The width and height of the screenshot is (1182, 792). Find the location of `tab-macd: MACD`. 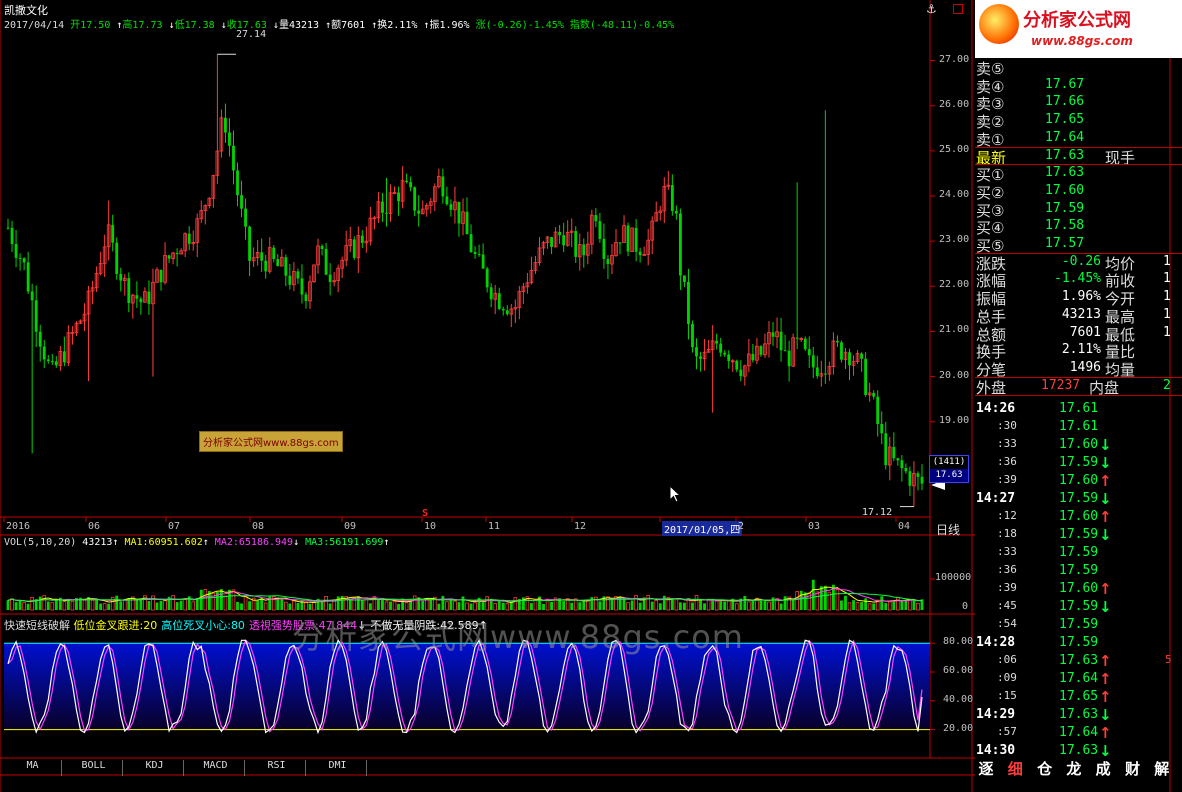

tab-macd: MACD is located at coordinates (216, 768).